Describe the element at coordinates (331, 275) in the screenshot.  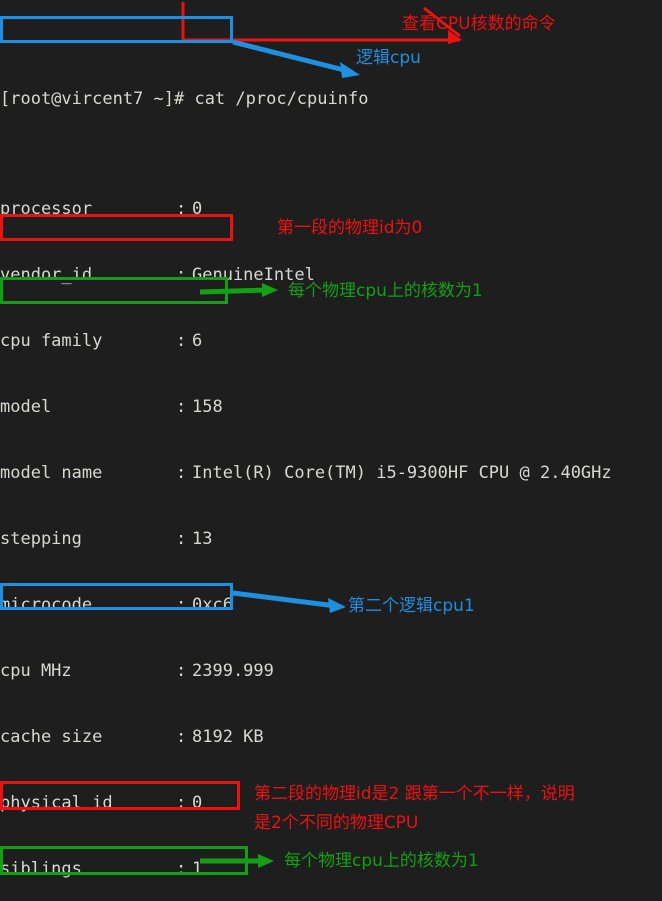
I see `row-vendor-id: vendor_id: GenuineIntel` at that location.